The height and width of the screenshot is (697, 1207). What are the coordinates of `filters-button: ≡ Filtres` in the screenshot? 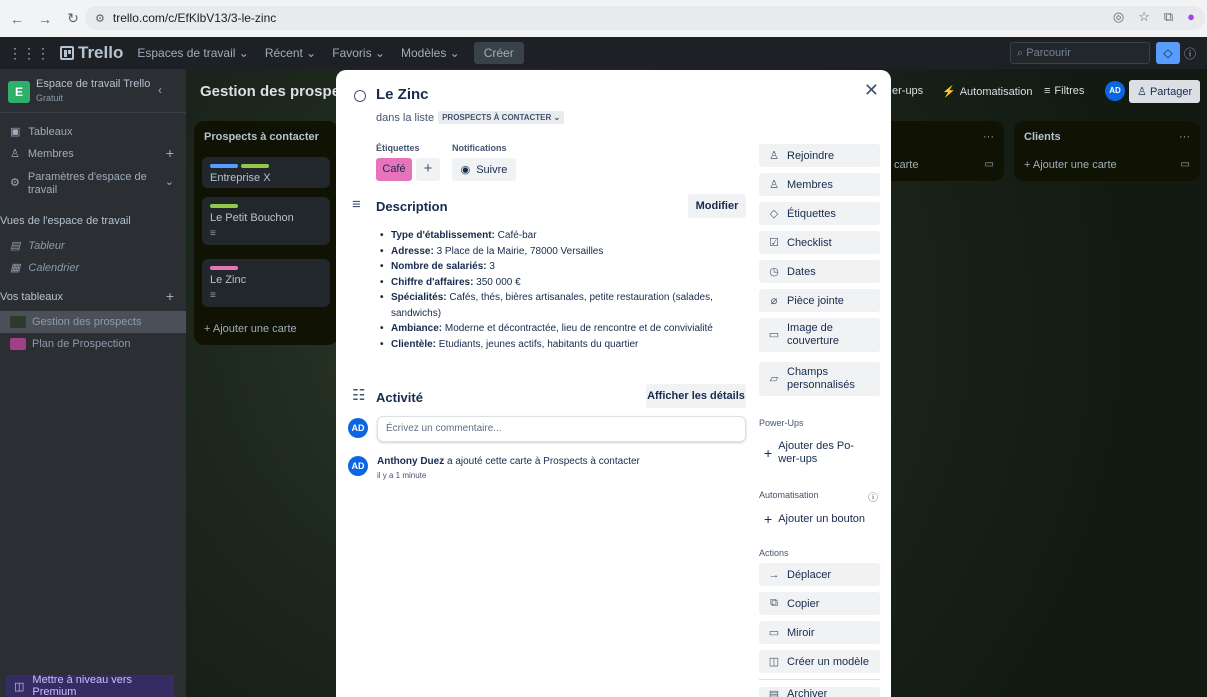 It's located at (1064, 91).